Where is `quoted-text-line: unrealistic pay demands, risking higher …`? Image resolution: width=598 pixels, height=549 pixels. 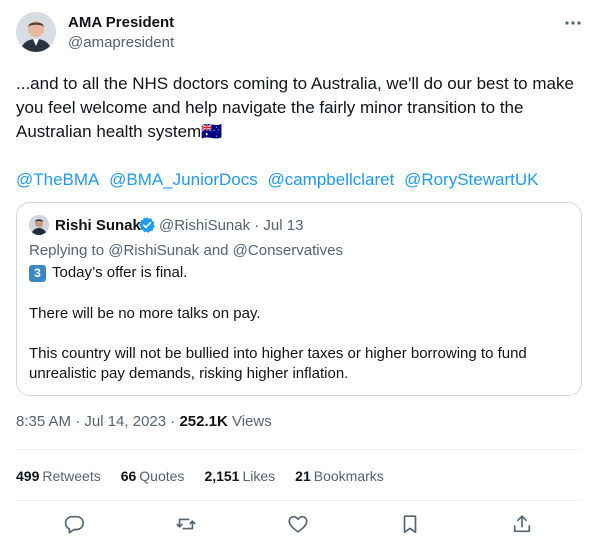
quoted-text-line: unrealistic pay demands, risking higher … is located at coordinates (189, 373).